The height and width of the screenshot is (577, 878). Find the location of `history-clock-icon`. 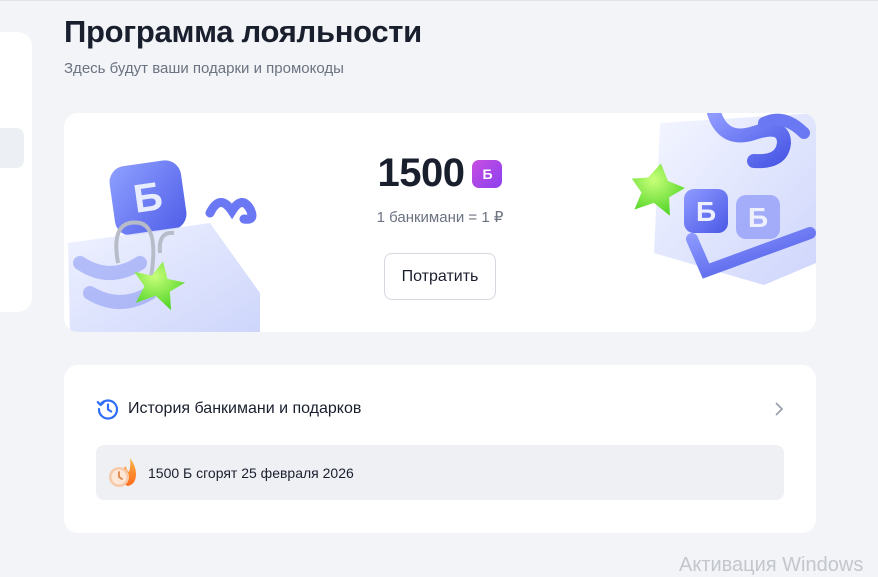

history-clock-icon is located at coordinates (108, 409).